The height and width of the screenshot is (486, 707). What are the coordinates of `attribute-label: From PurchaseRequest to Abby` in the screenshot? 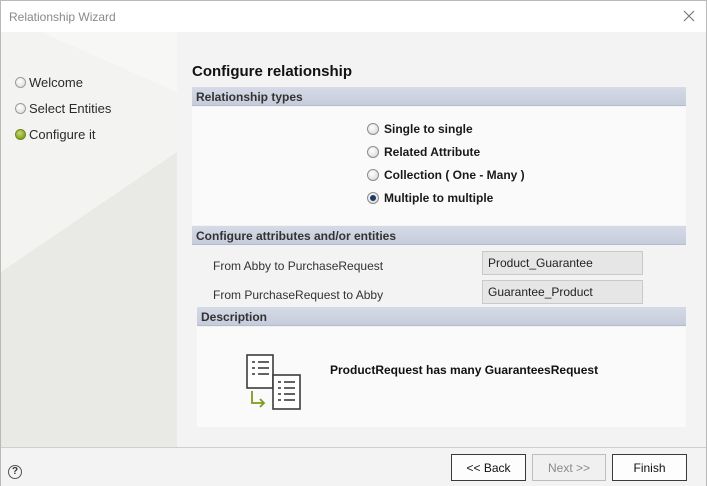 It's located at (298, 295).